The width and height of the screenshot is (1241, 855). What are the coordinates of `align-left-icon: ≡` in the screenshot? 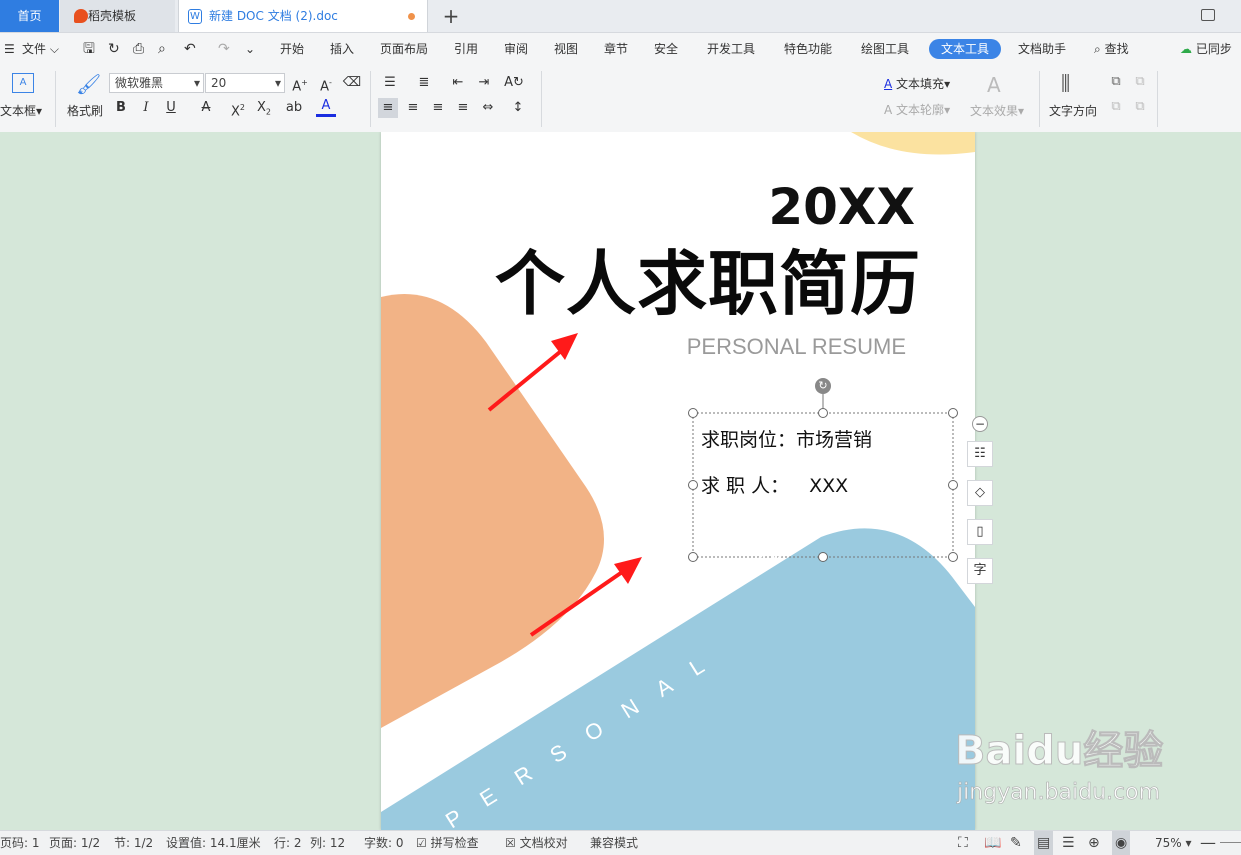 It's located at (388, 108).